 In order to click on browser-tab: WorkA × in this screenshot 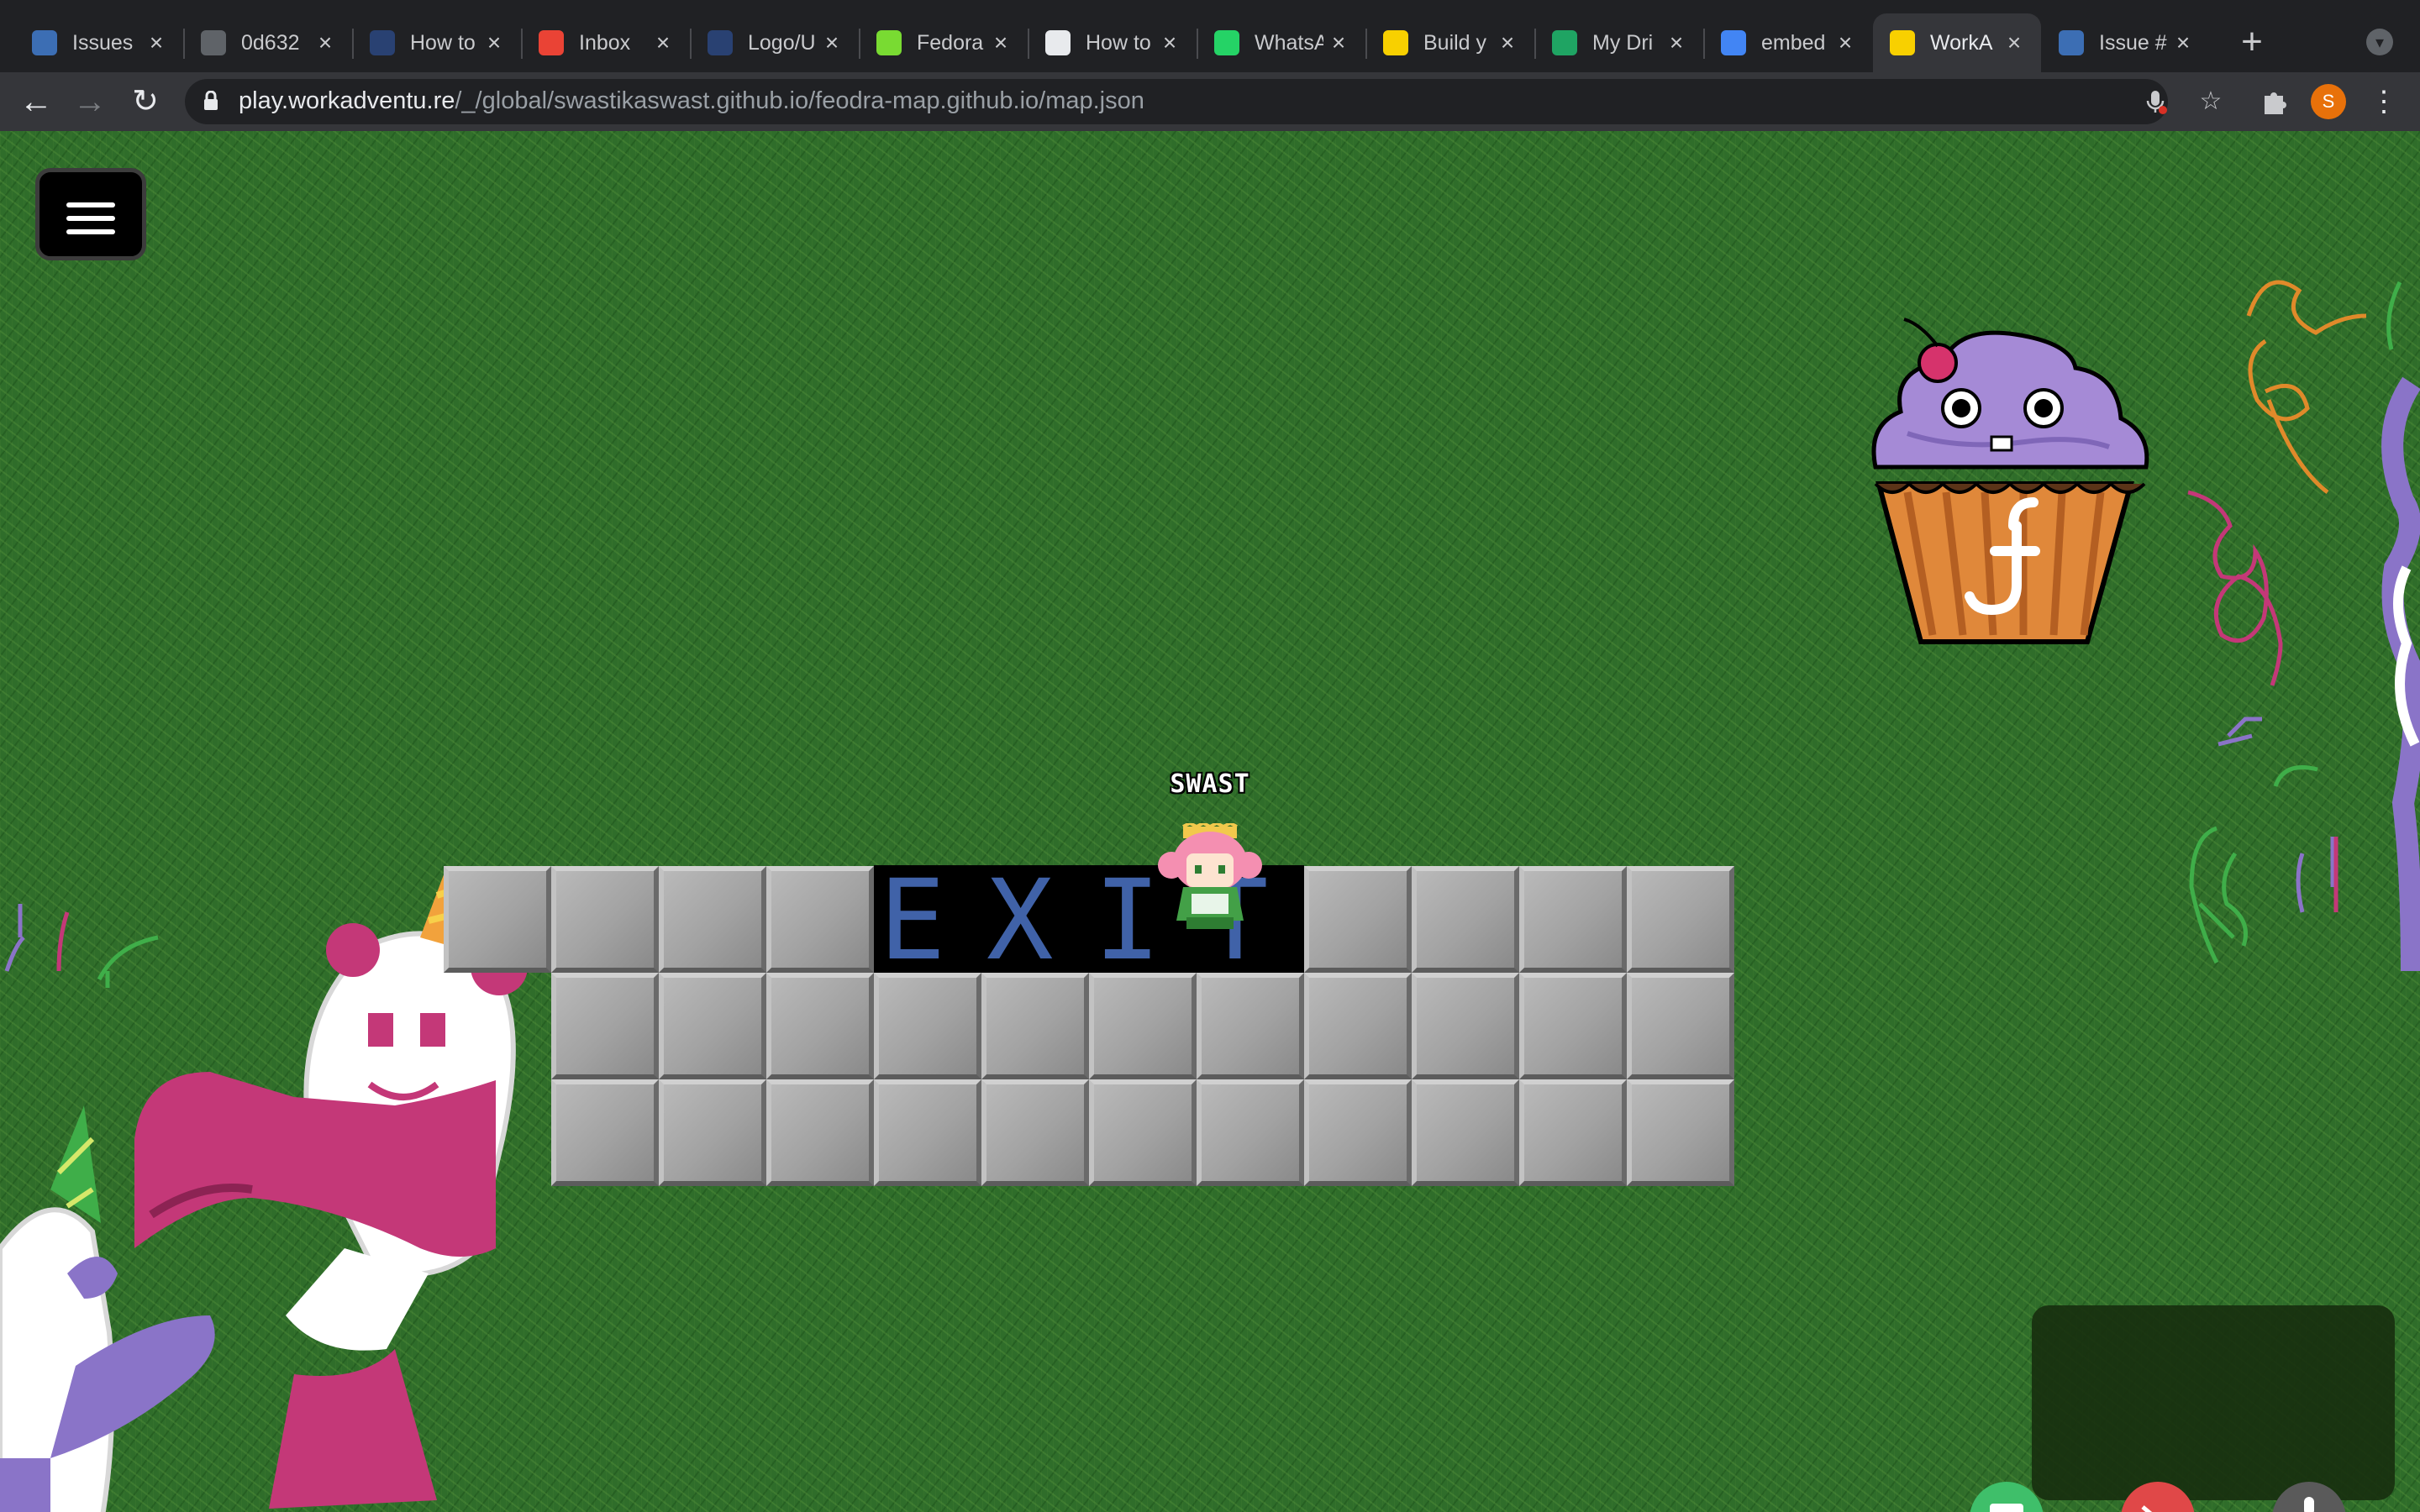, I will do `click(1957, 42)`.